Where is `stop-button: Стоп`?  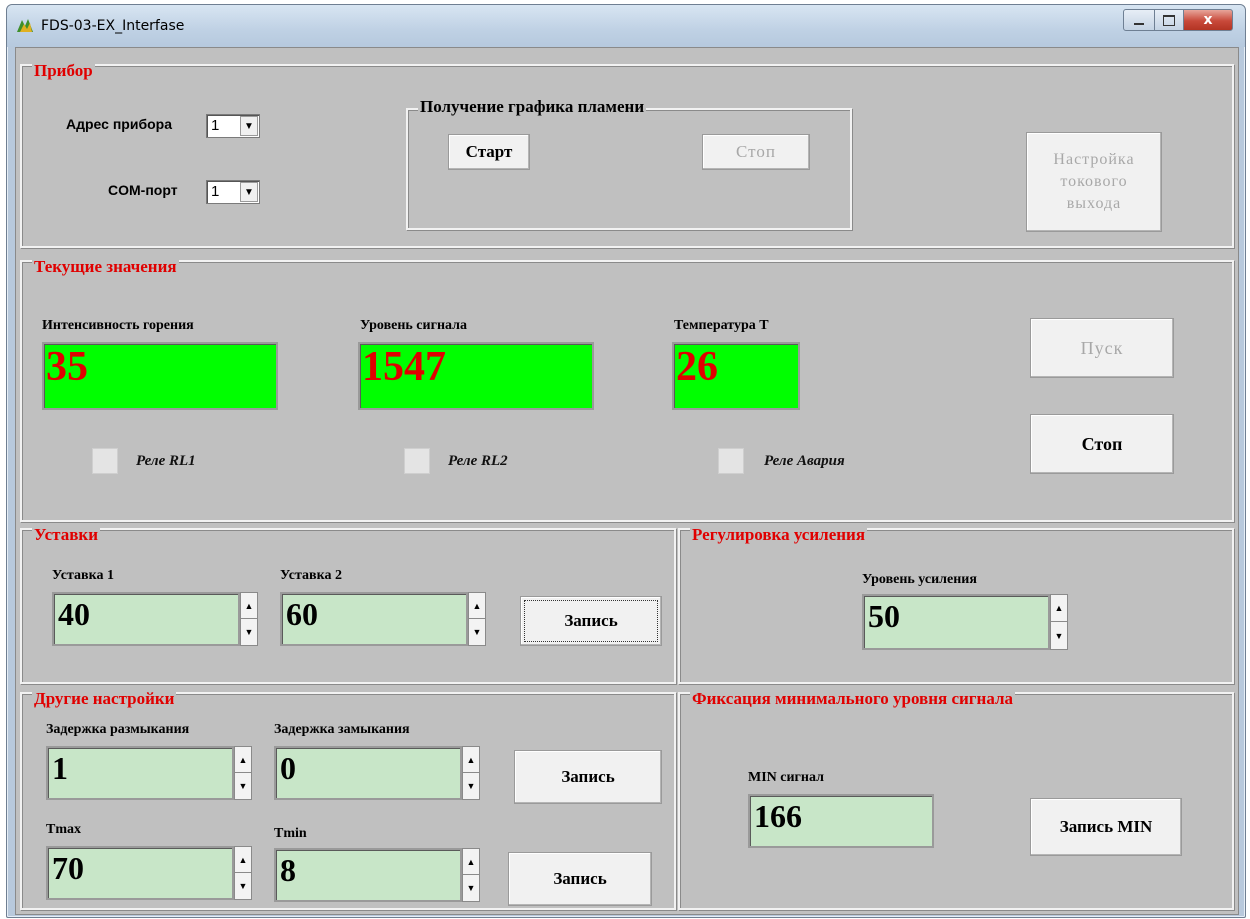
stop-button: Стоп is located at coordinates (1102, 444).